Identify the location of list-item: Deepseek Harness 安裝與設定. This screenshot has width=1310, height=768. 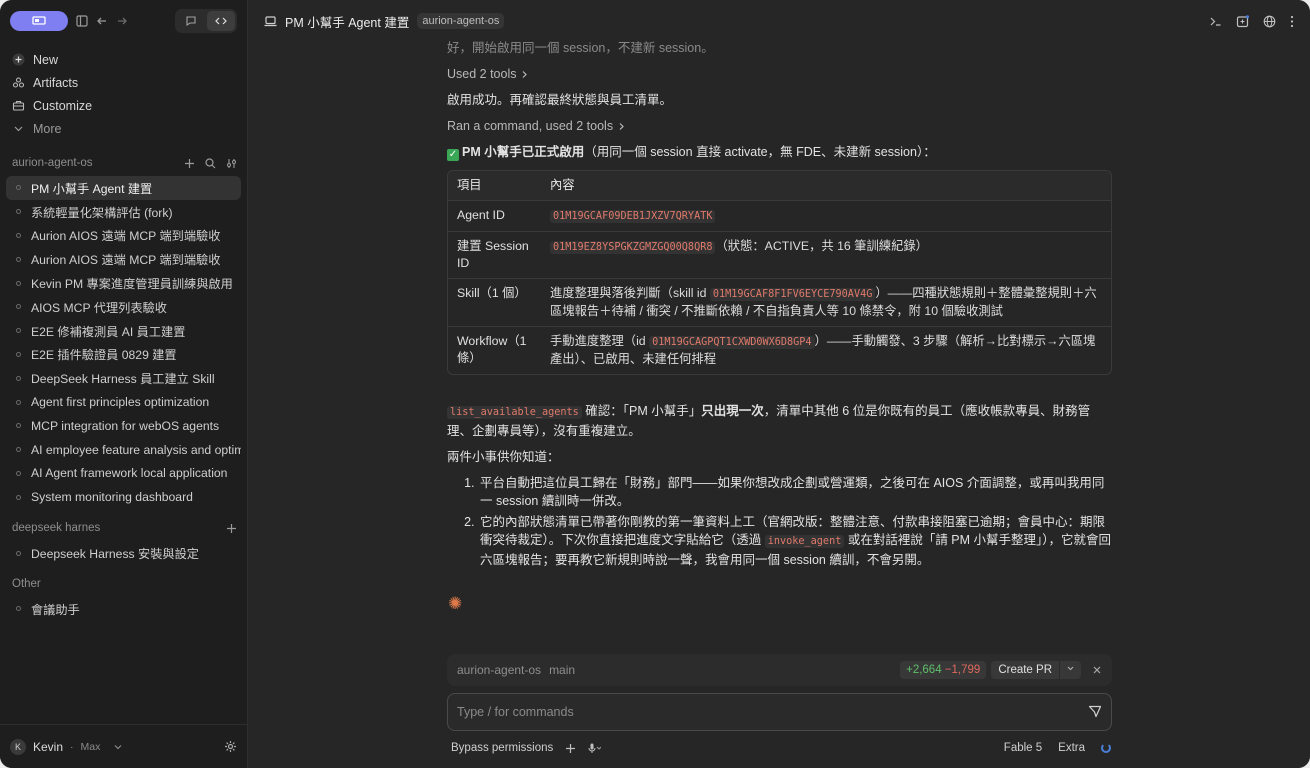
(123, 553).